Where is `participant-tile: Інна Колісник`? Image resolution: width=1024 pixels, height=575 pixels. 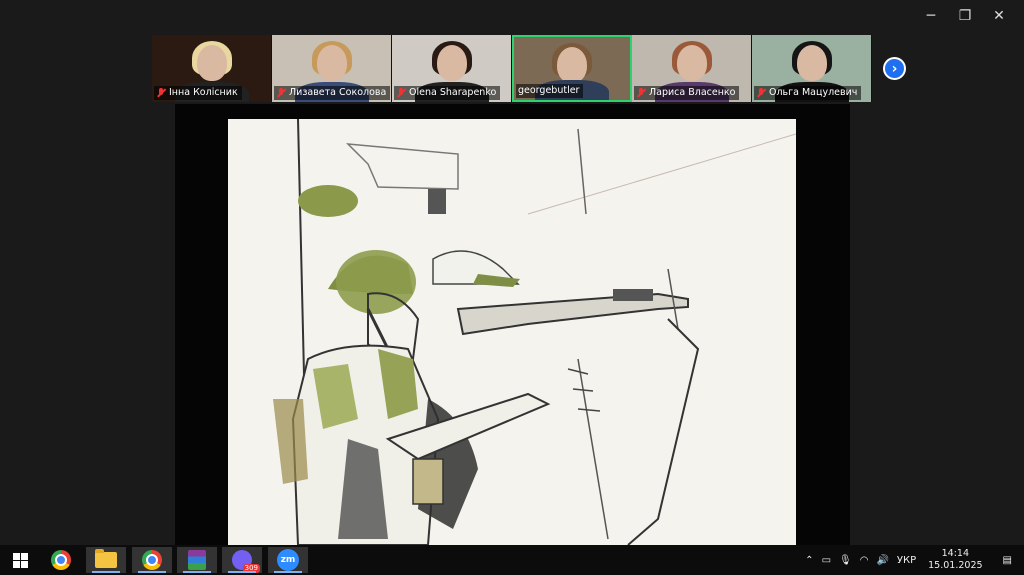
participant-tile: Інна Колісник is located at coordinates (212, 68).